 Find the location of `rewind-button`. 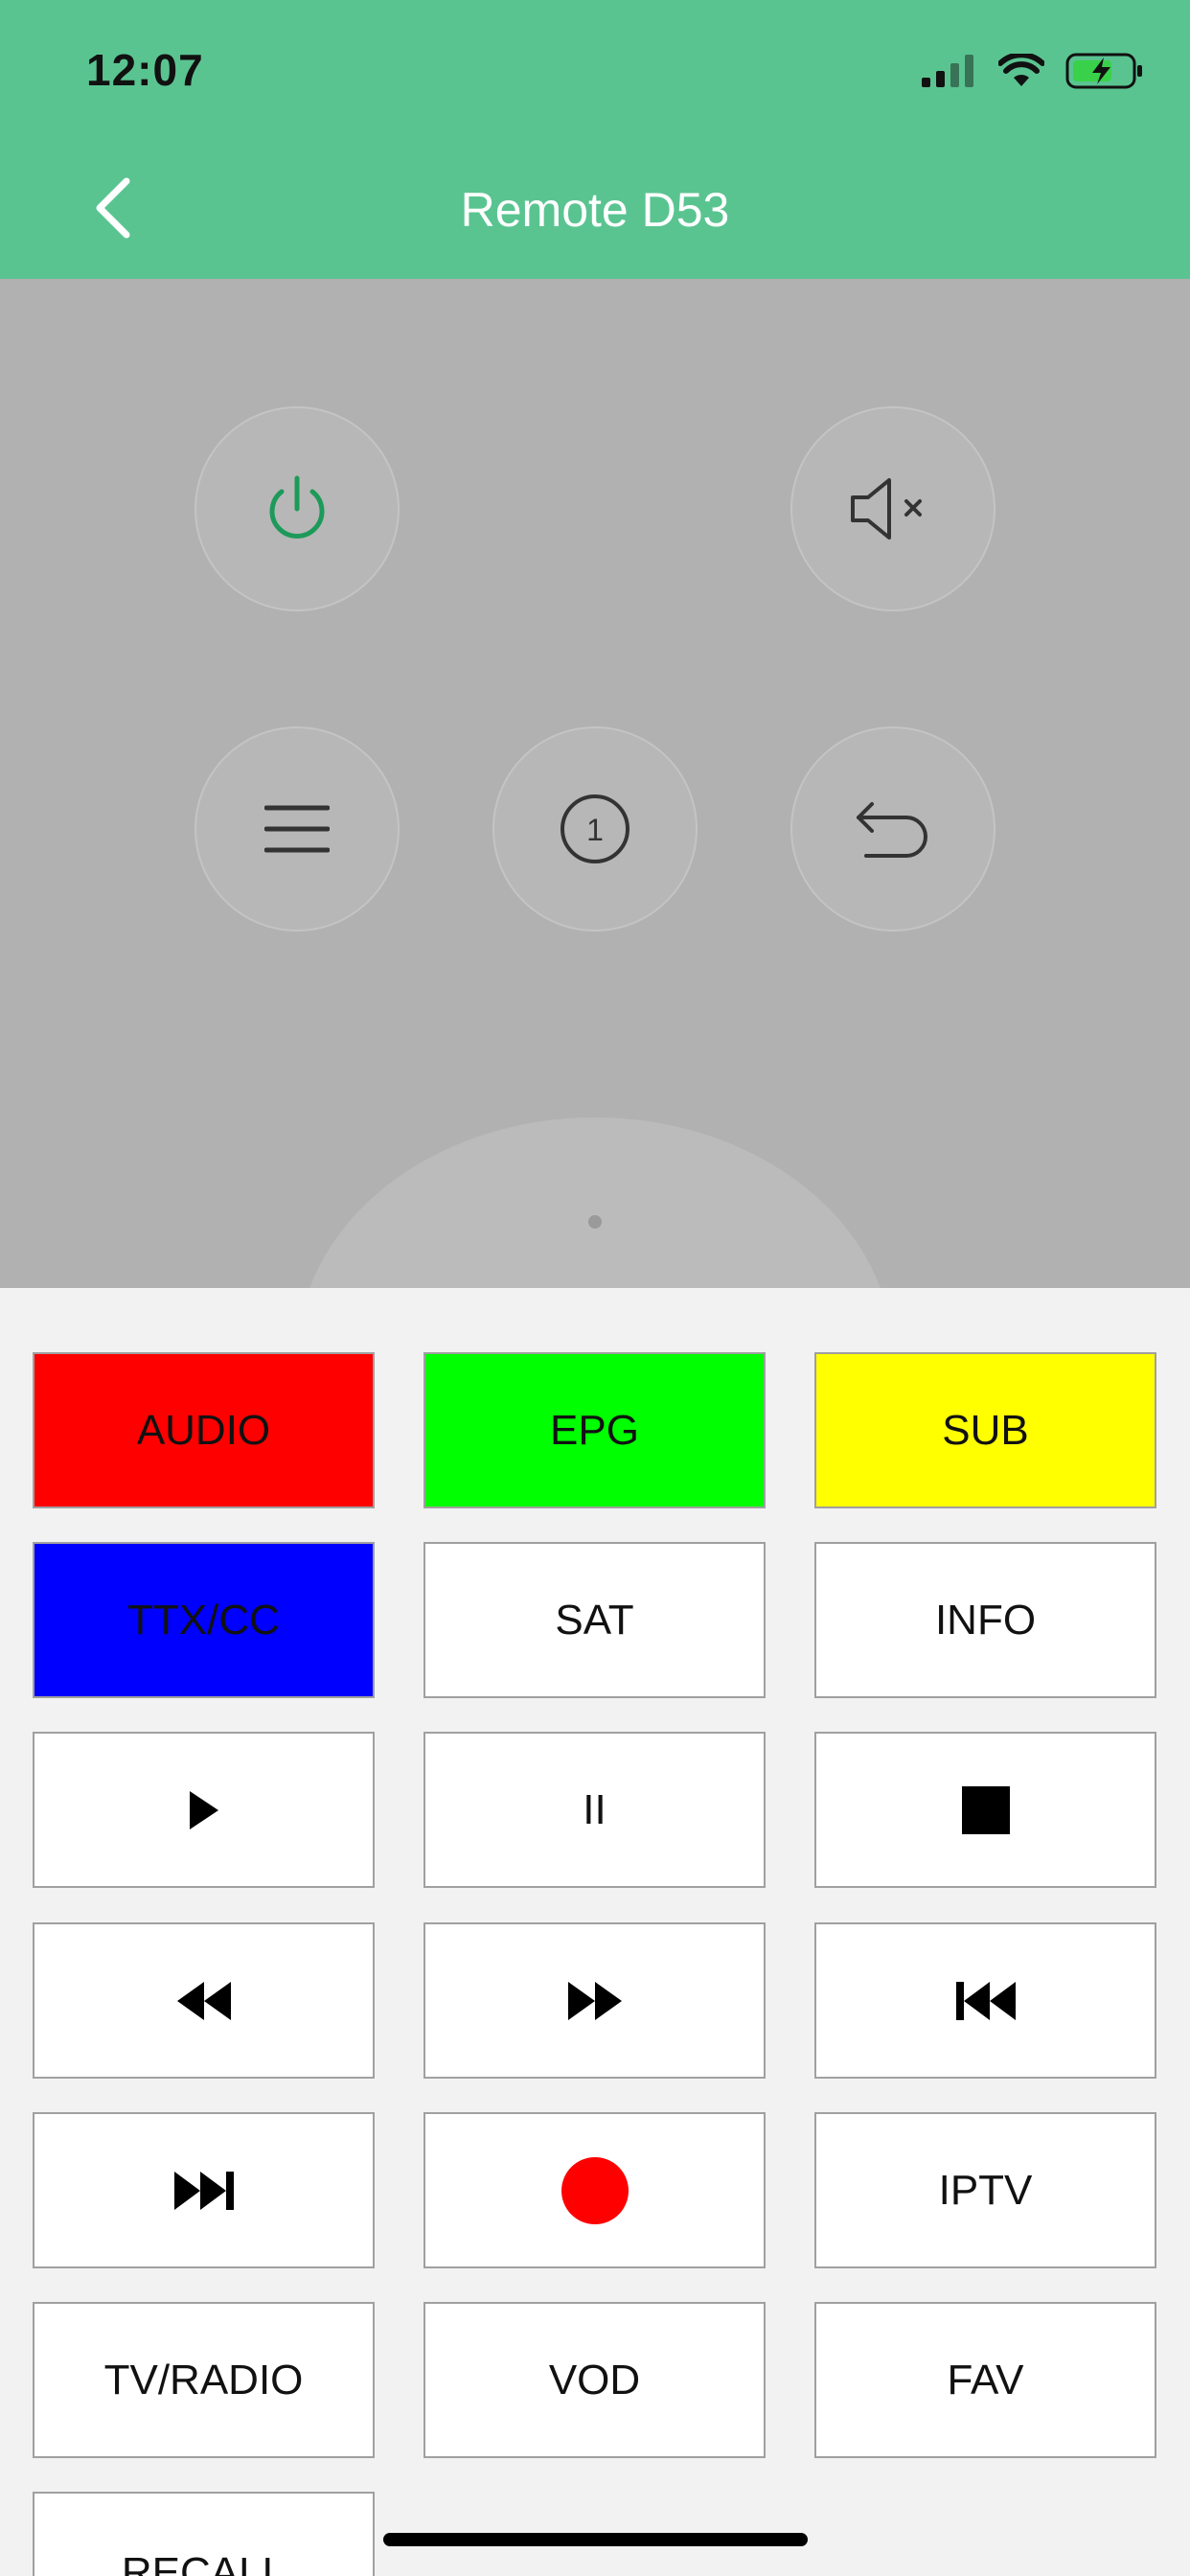

rewind-button is located at coordinates (204, 2000).